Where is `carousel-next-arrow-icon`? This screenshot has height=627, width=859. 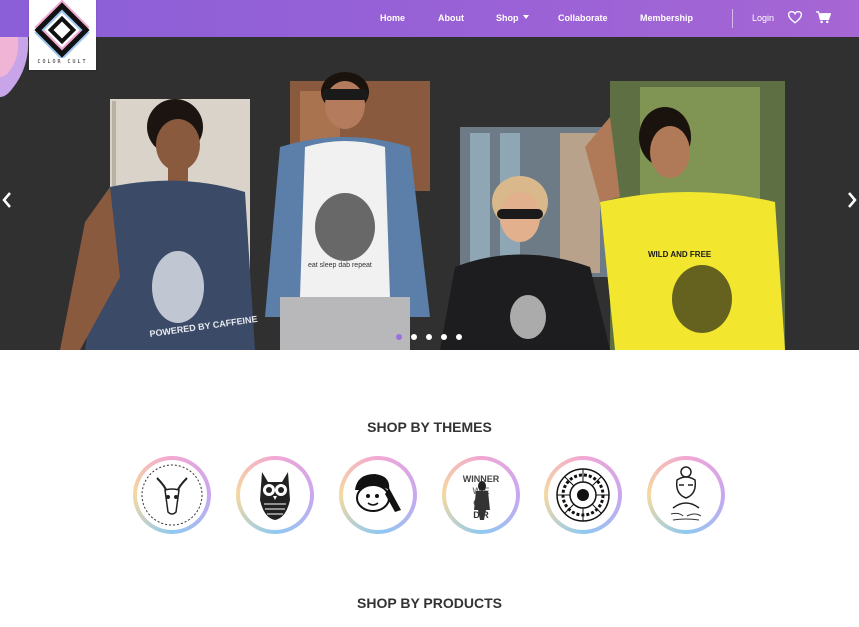 carousel-next-arrow-icon is located at coordinates (852, 200).